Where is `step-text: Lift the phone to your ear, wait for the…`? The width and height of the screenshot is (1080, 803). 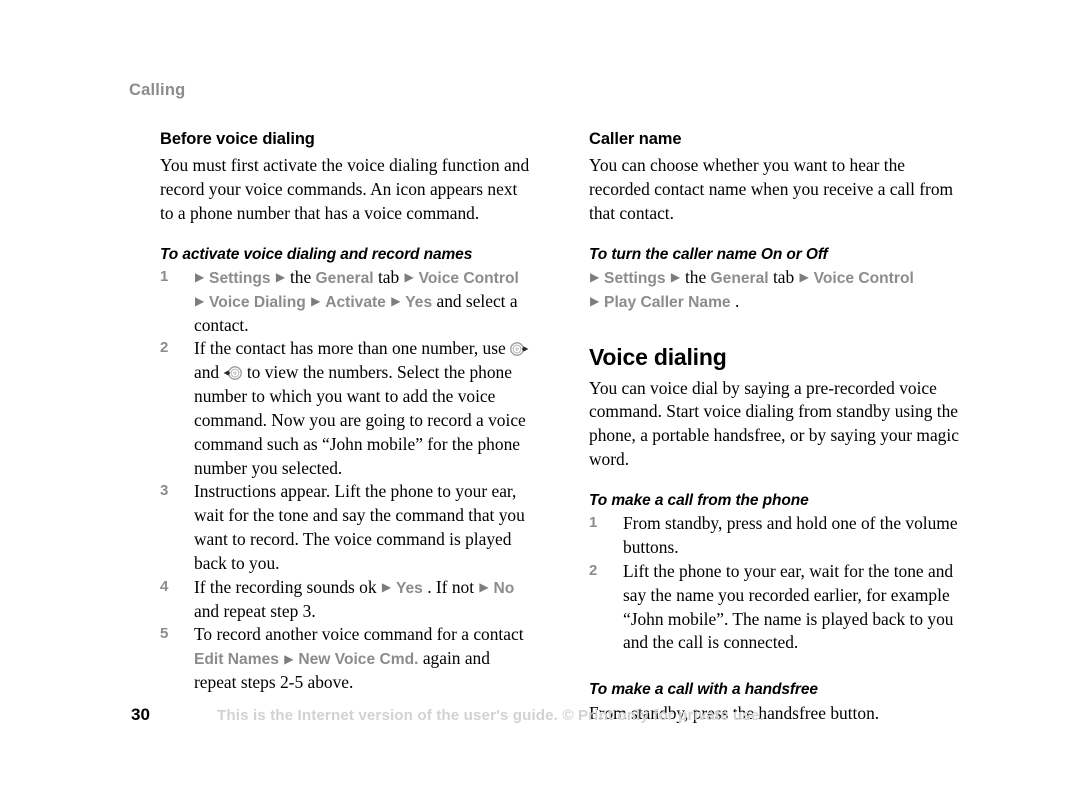 step-text: Lift the phone to your ear, wait for the… is located at coordinates (788, 607).